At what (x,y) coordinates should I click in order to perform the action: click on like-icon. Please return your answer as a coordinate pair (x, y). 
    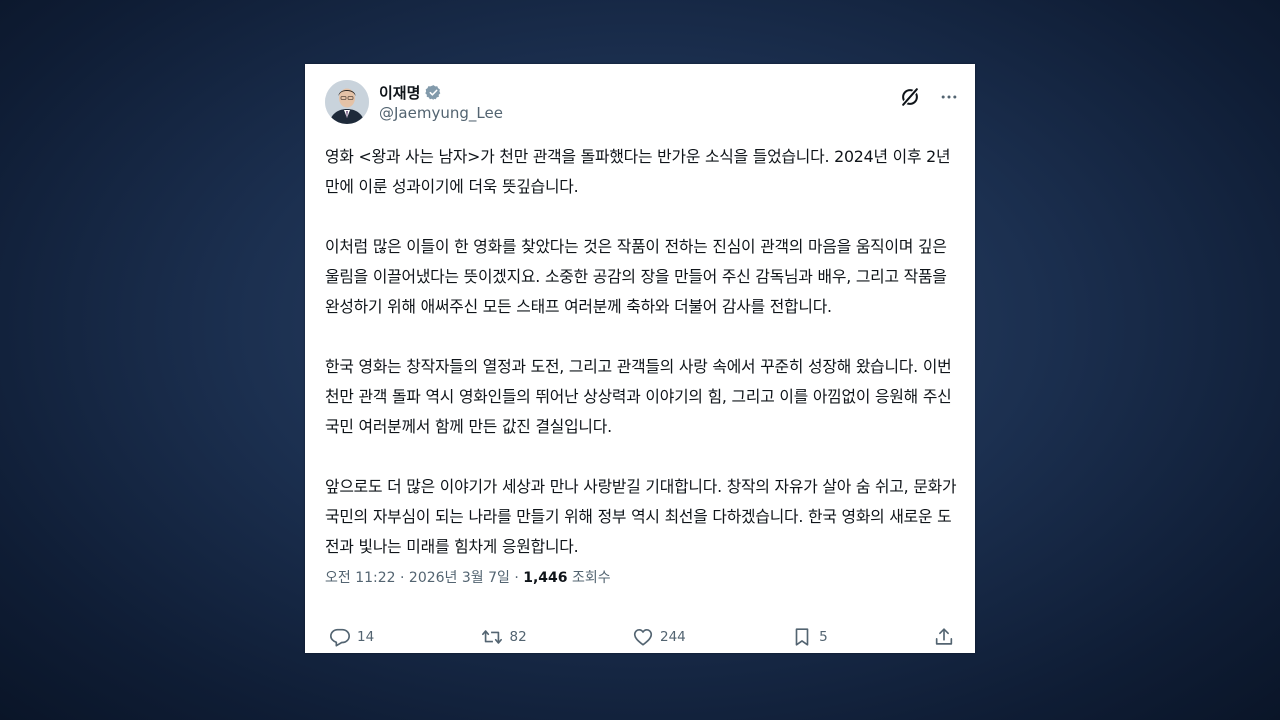
    Looking at the image, I should click on (643, 637).